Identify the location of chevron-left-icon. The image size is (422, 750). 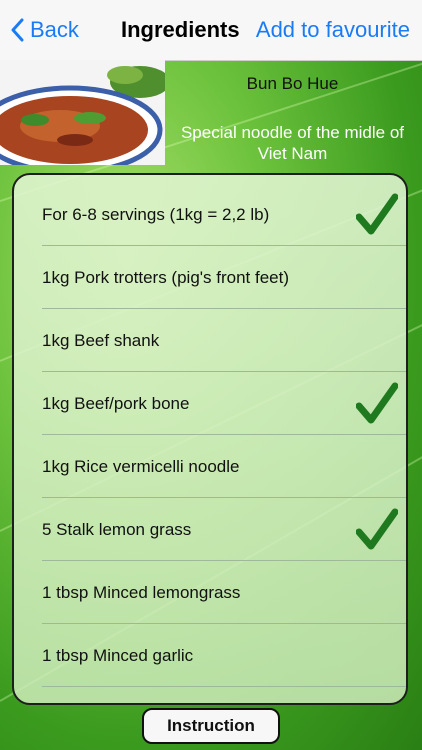
(17, 30).